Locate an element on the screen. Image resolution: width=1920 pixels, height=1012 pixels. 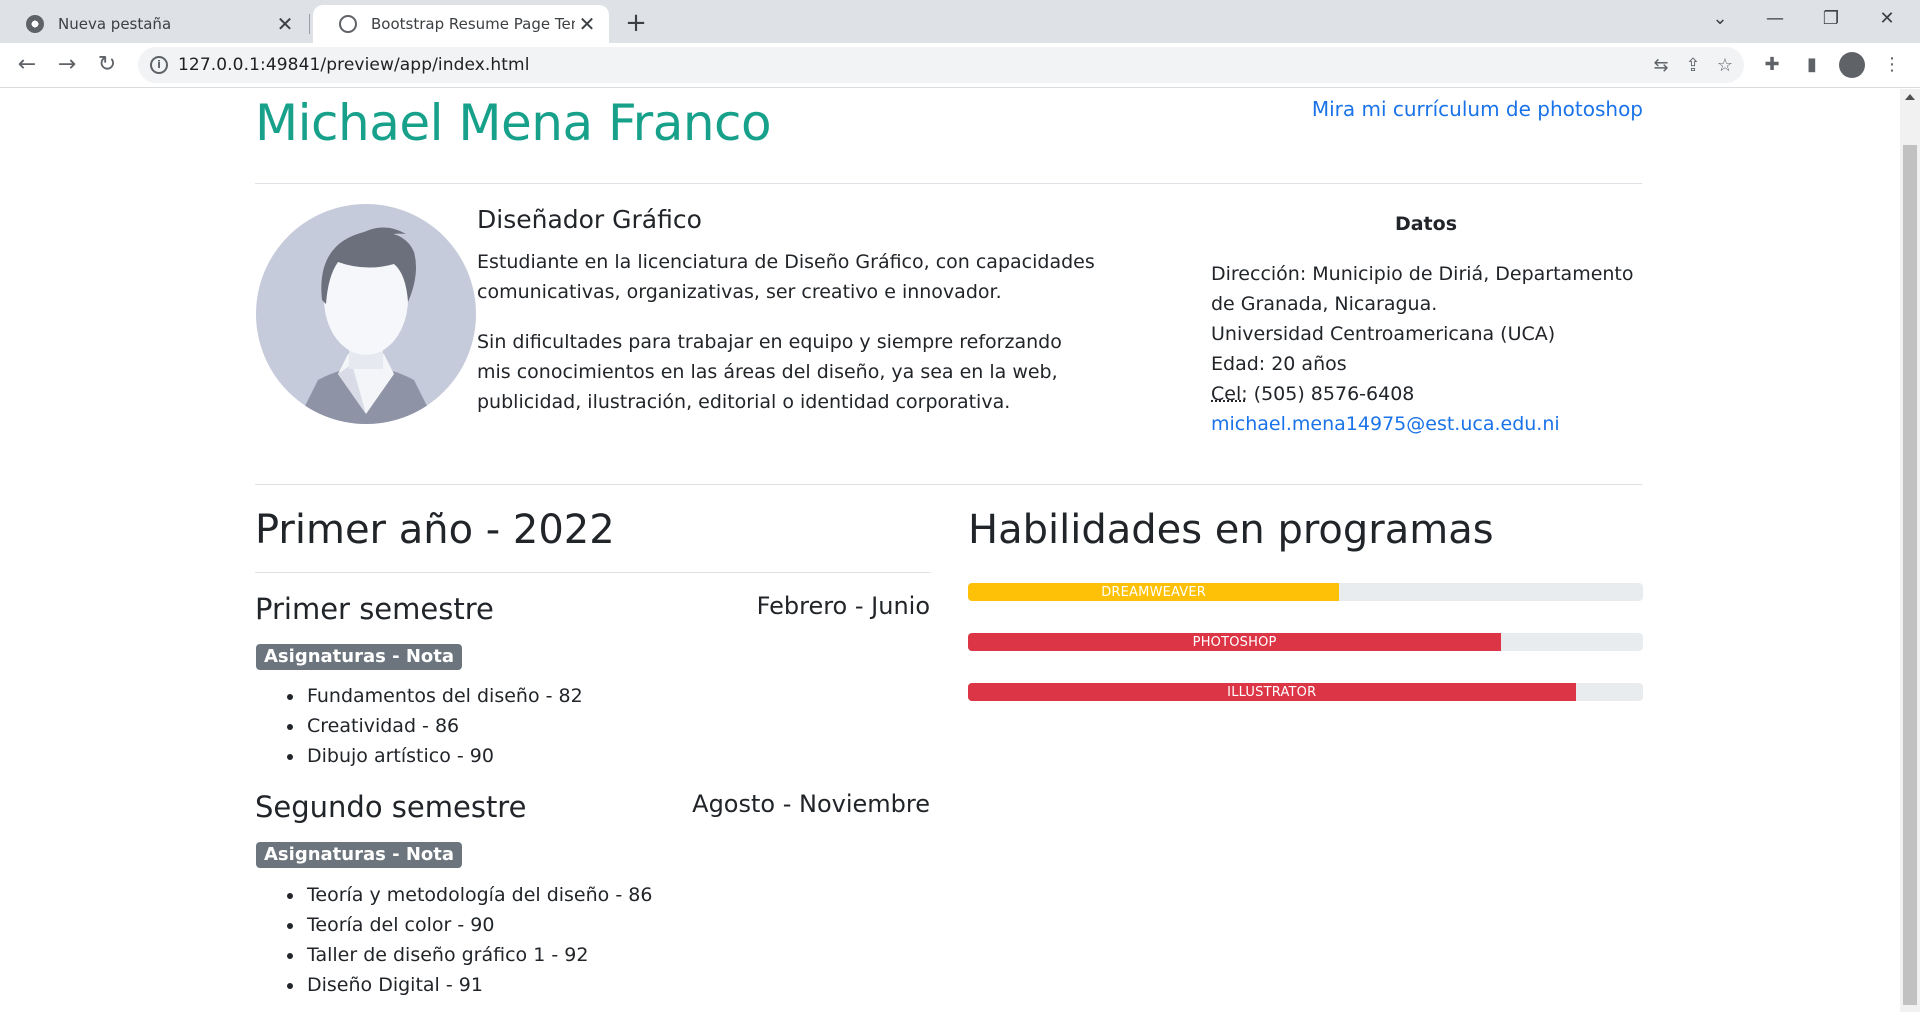
bookmark-star-icon: ☆ is located at coordinates (1725, 66).